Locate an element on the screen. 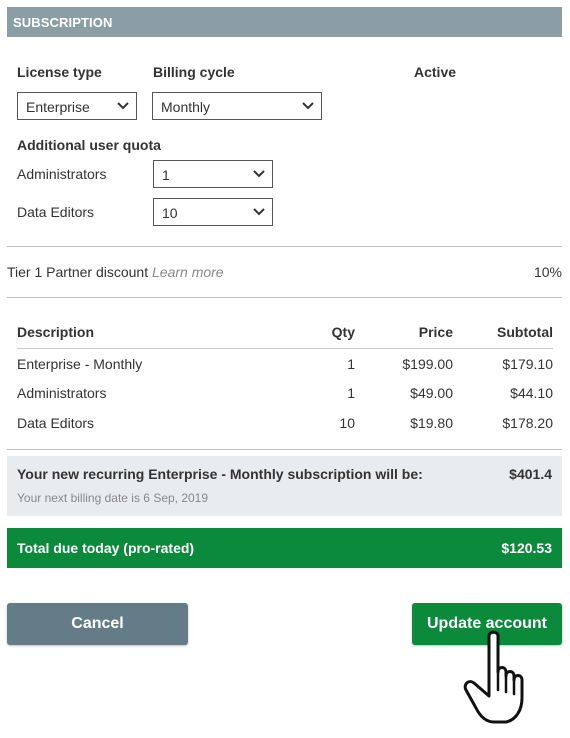  billing-cycle-value: Monthly is located at coordinates (186, 107).